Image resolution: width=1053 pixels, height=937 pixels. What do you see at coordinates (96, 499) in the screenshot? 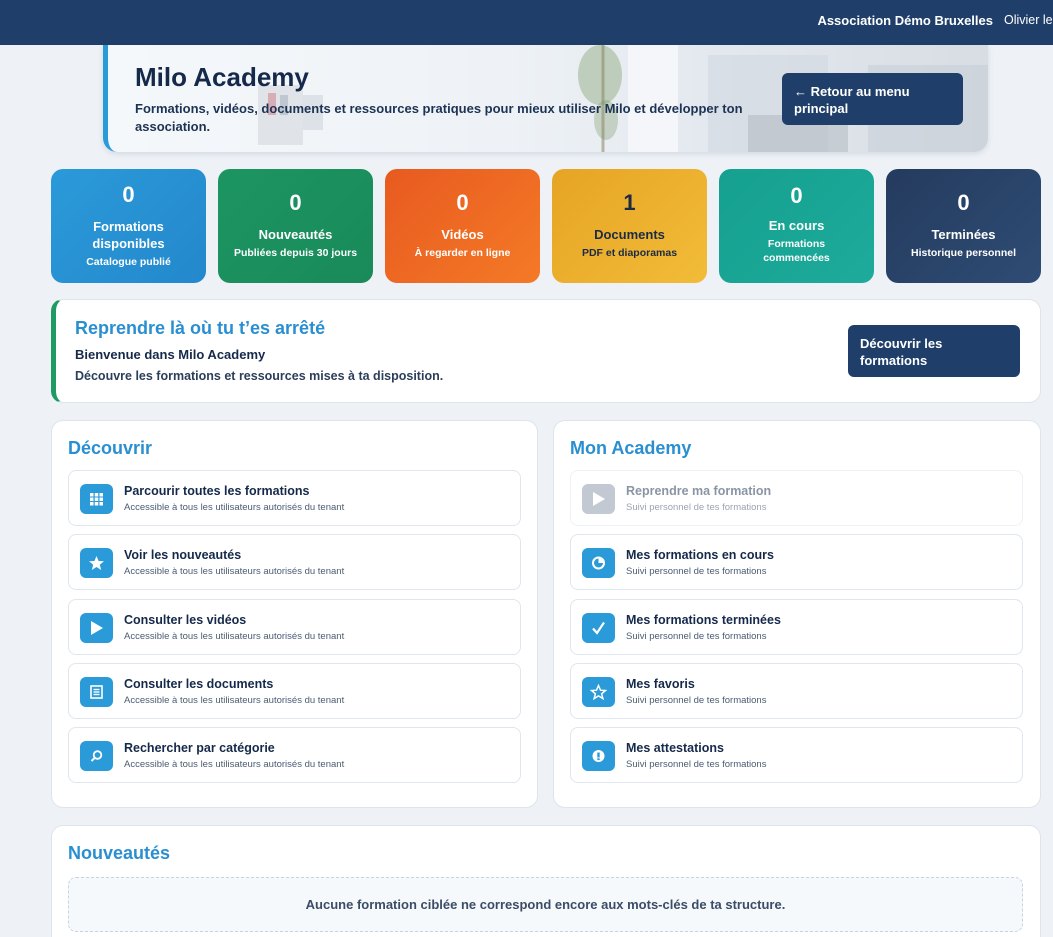
I see `grid-icon` at bounding box center [96, 499].